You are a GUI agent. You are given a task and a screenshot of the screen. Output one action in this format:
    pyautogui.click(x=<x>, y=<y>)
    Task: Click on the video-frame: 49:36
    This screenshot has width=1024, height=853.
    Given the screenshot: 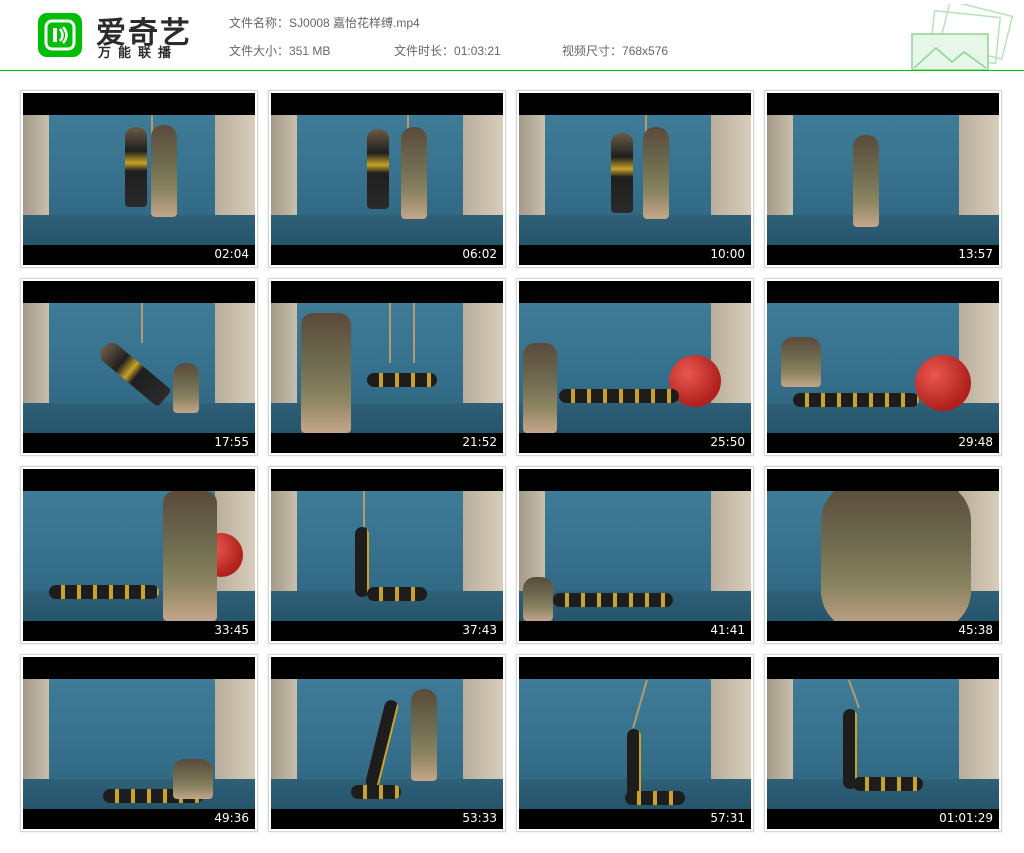 What is the action you would take?
    pyautogui.click(x=139, y=743)
    